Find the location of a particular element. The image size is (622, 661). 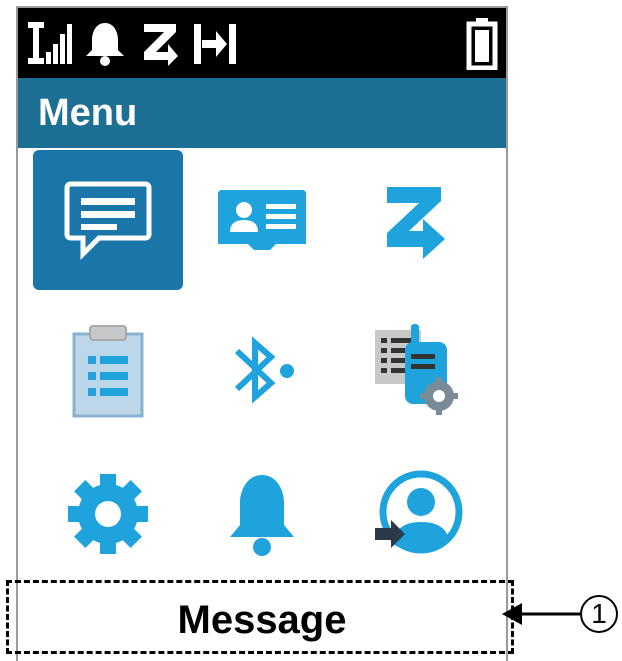

settings-tile is located at coordinates (108, 514).